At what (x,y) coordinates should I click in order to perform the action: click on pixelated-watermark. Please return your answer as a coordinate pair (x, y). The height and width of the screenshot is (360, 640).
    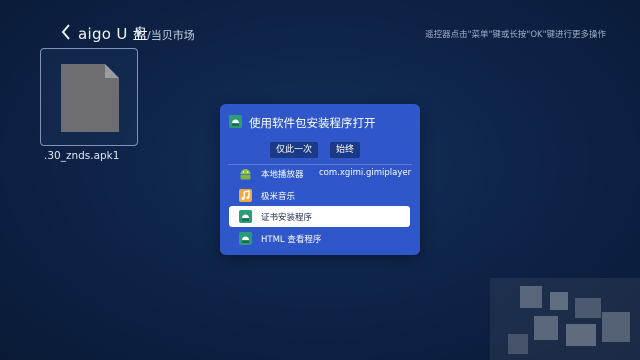
    Looking at the image, I should click on (565, 319).